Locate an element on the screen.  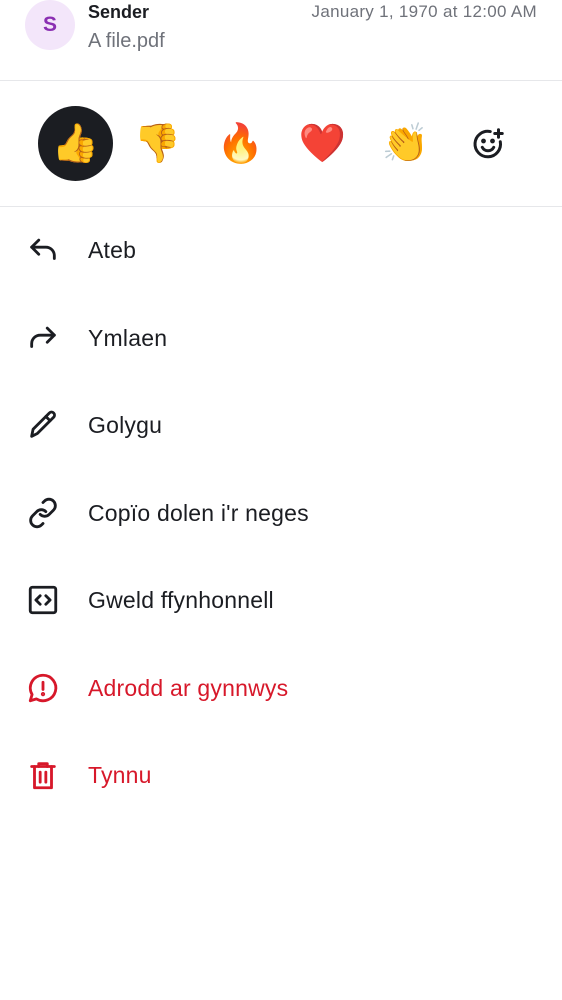
report-icon is located at coordinates (43, 688).